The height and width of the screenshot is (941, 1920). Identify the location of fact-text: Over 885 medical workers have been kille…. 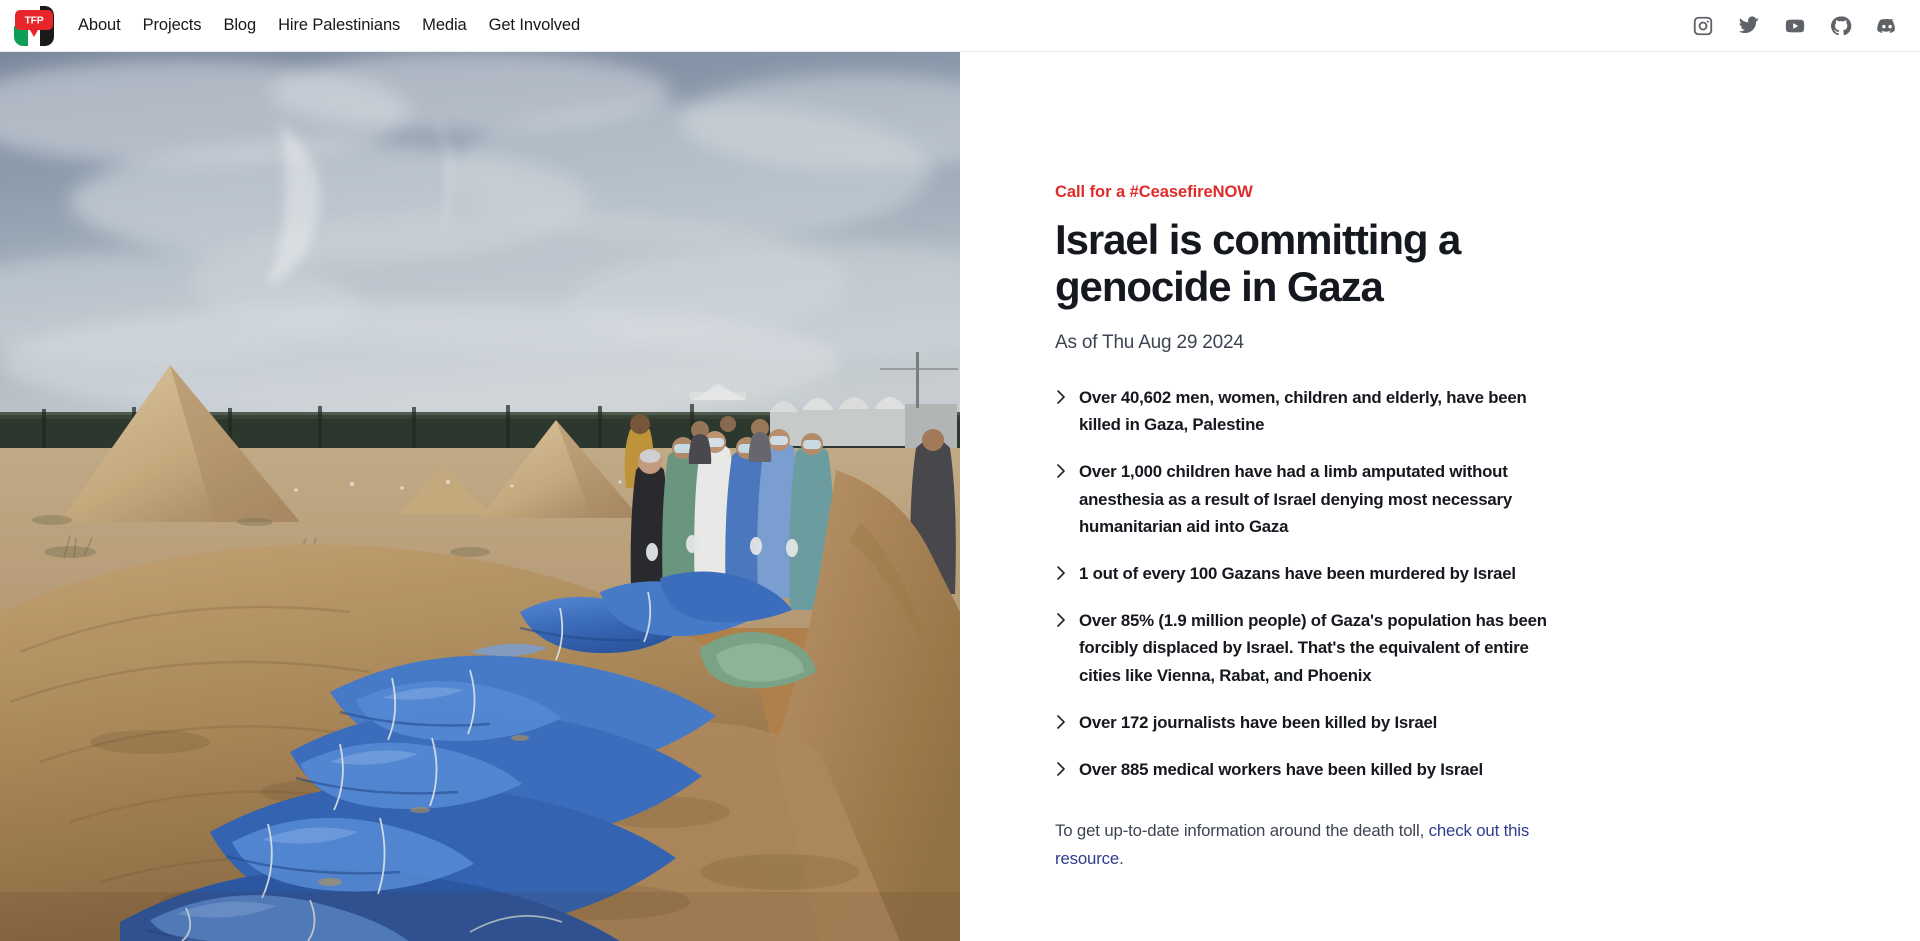
(1281, 770).